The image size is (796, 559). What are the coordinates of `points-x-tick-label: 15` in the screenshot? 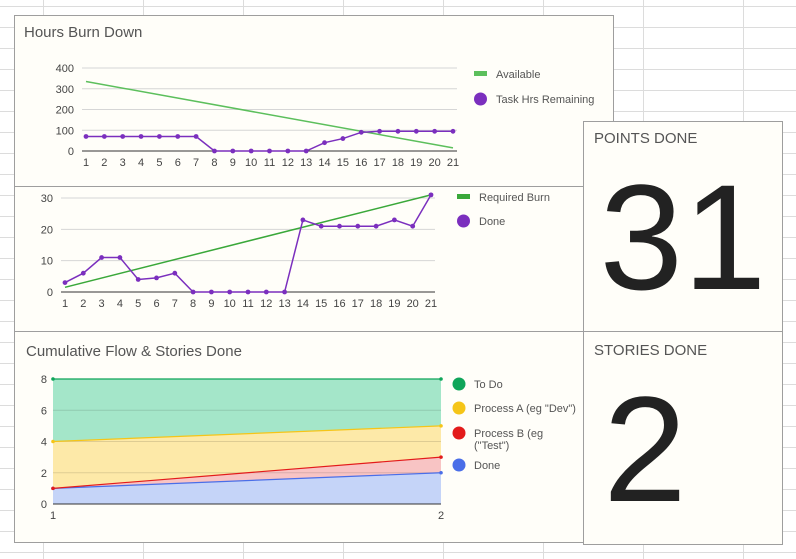 It's located at (321, 304).